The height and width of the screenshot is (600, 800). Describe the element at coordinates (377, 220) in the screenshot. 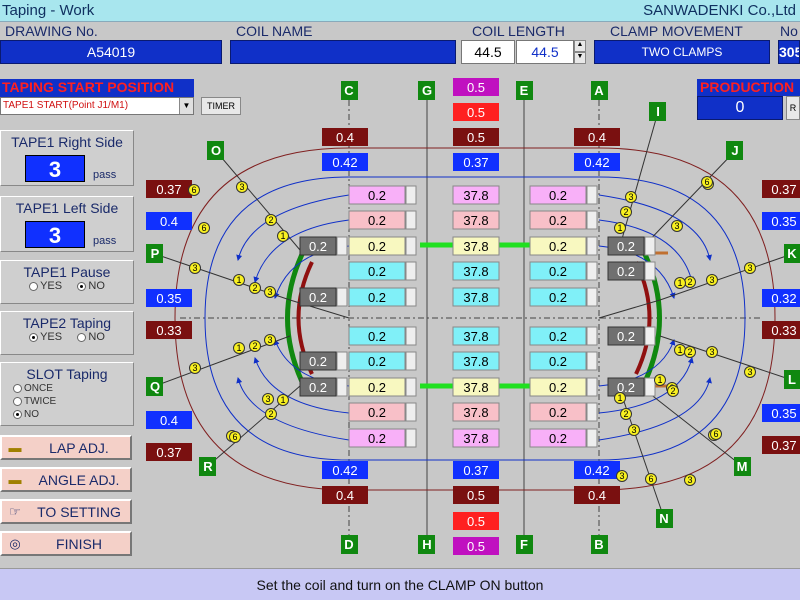

I see `row-2-l-value: 0.2` at that location.